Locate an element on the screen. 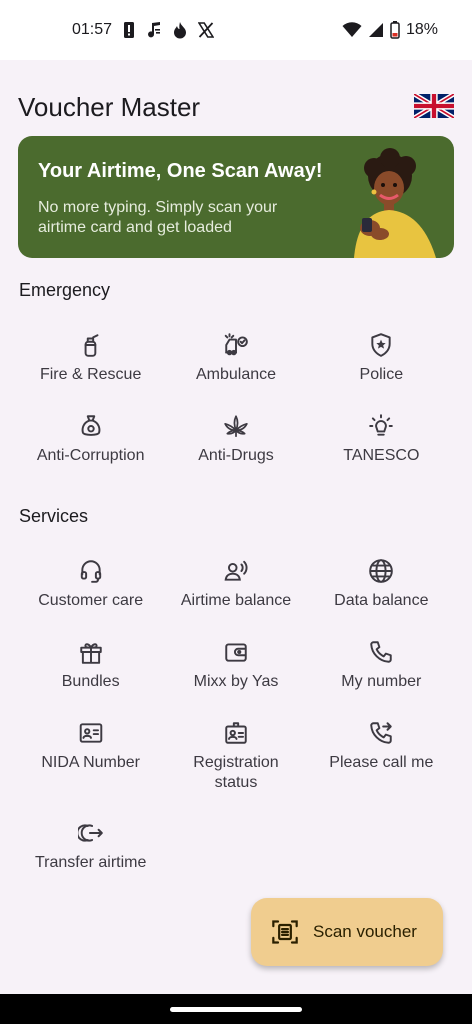  tile-label: Fire & Rescue is located at coordinates (90, 374).